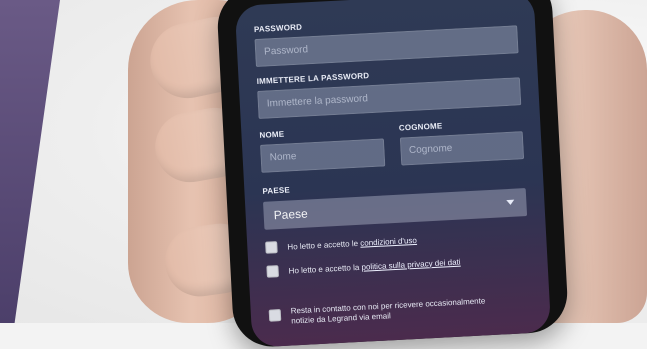 Image resolution: width=647 pixels, height=349 pixels. Describe the element at coordinates (271, 247) in the screenshot. I see `terms-checkbox` at that location.